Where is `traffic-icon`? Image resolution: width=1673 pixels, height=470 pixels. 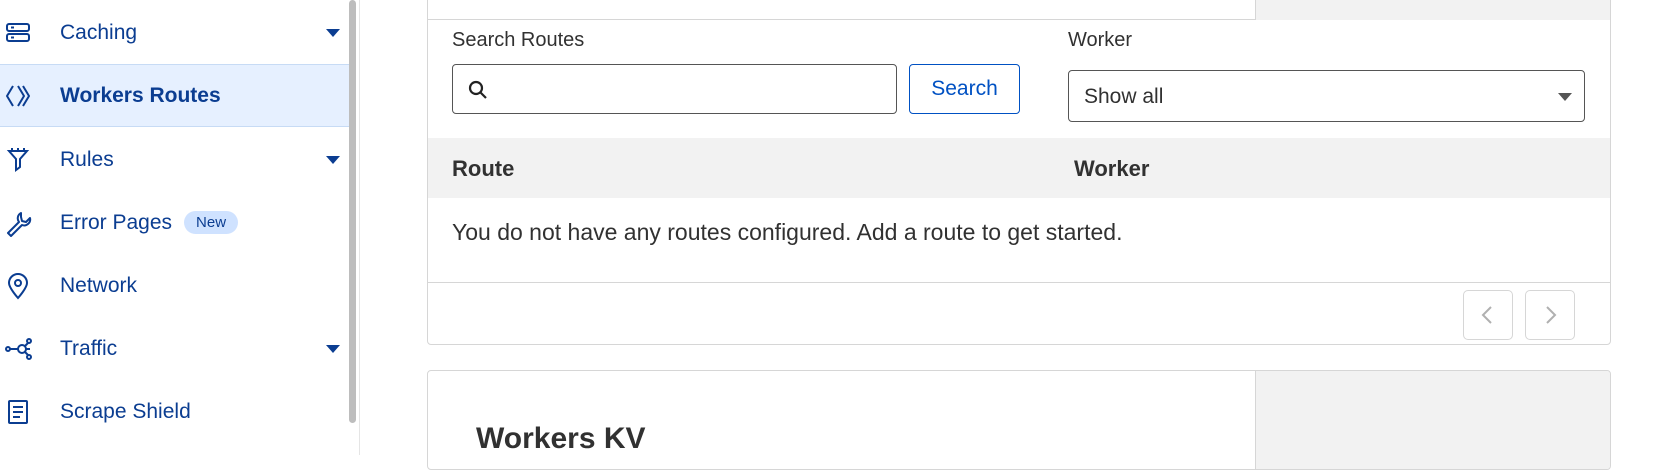 traffic-icon is located at coordinates (18, 349).